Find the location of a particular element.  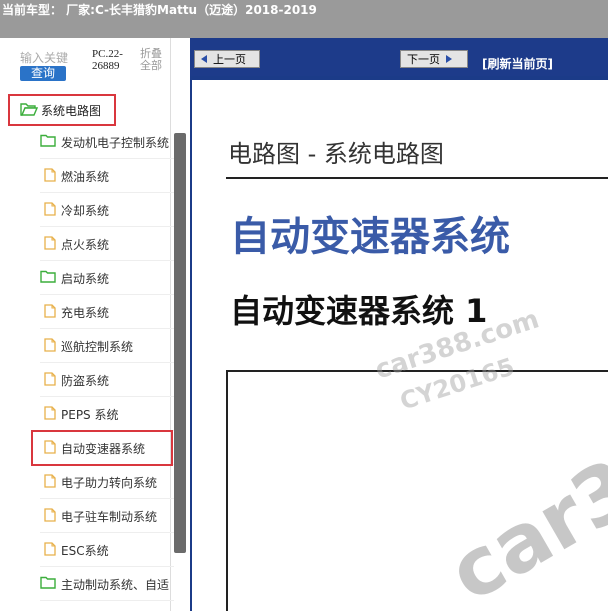

tree-item: 燃油系统 is located at coordinates (107, 176).